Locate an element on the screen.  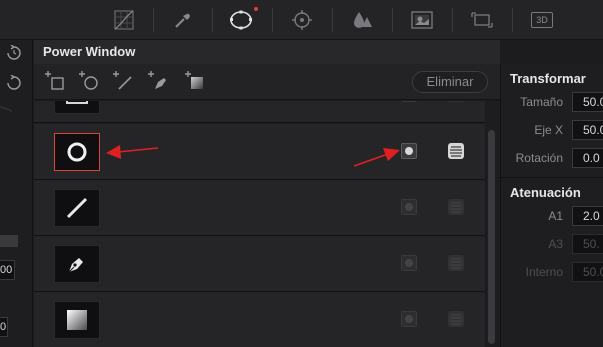
add-gradient-window-icon is located at coordinates (195, 81).